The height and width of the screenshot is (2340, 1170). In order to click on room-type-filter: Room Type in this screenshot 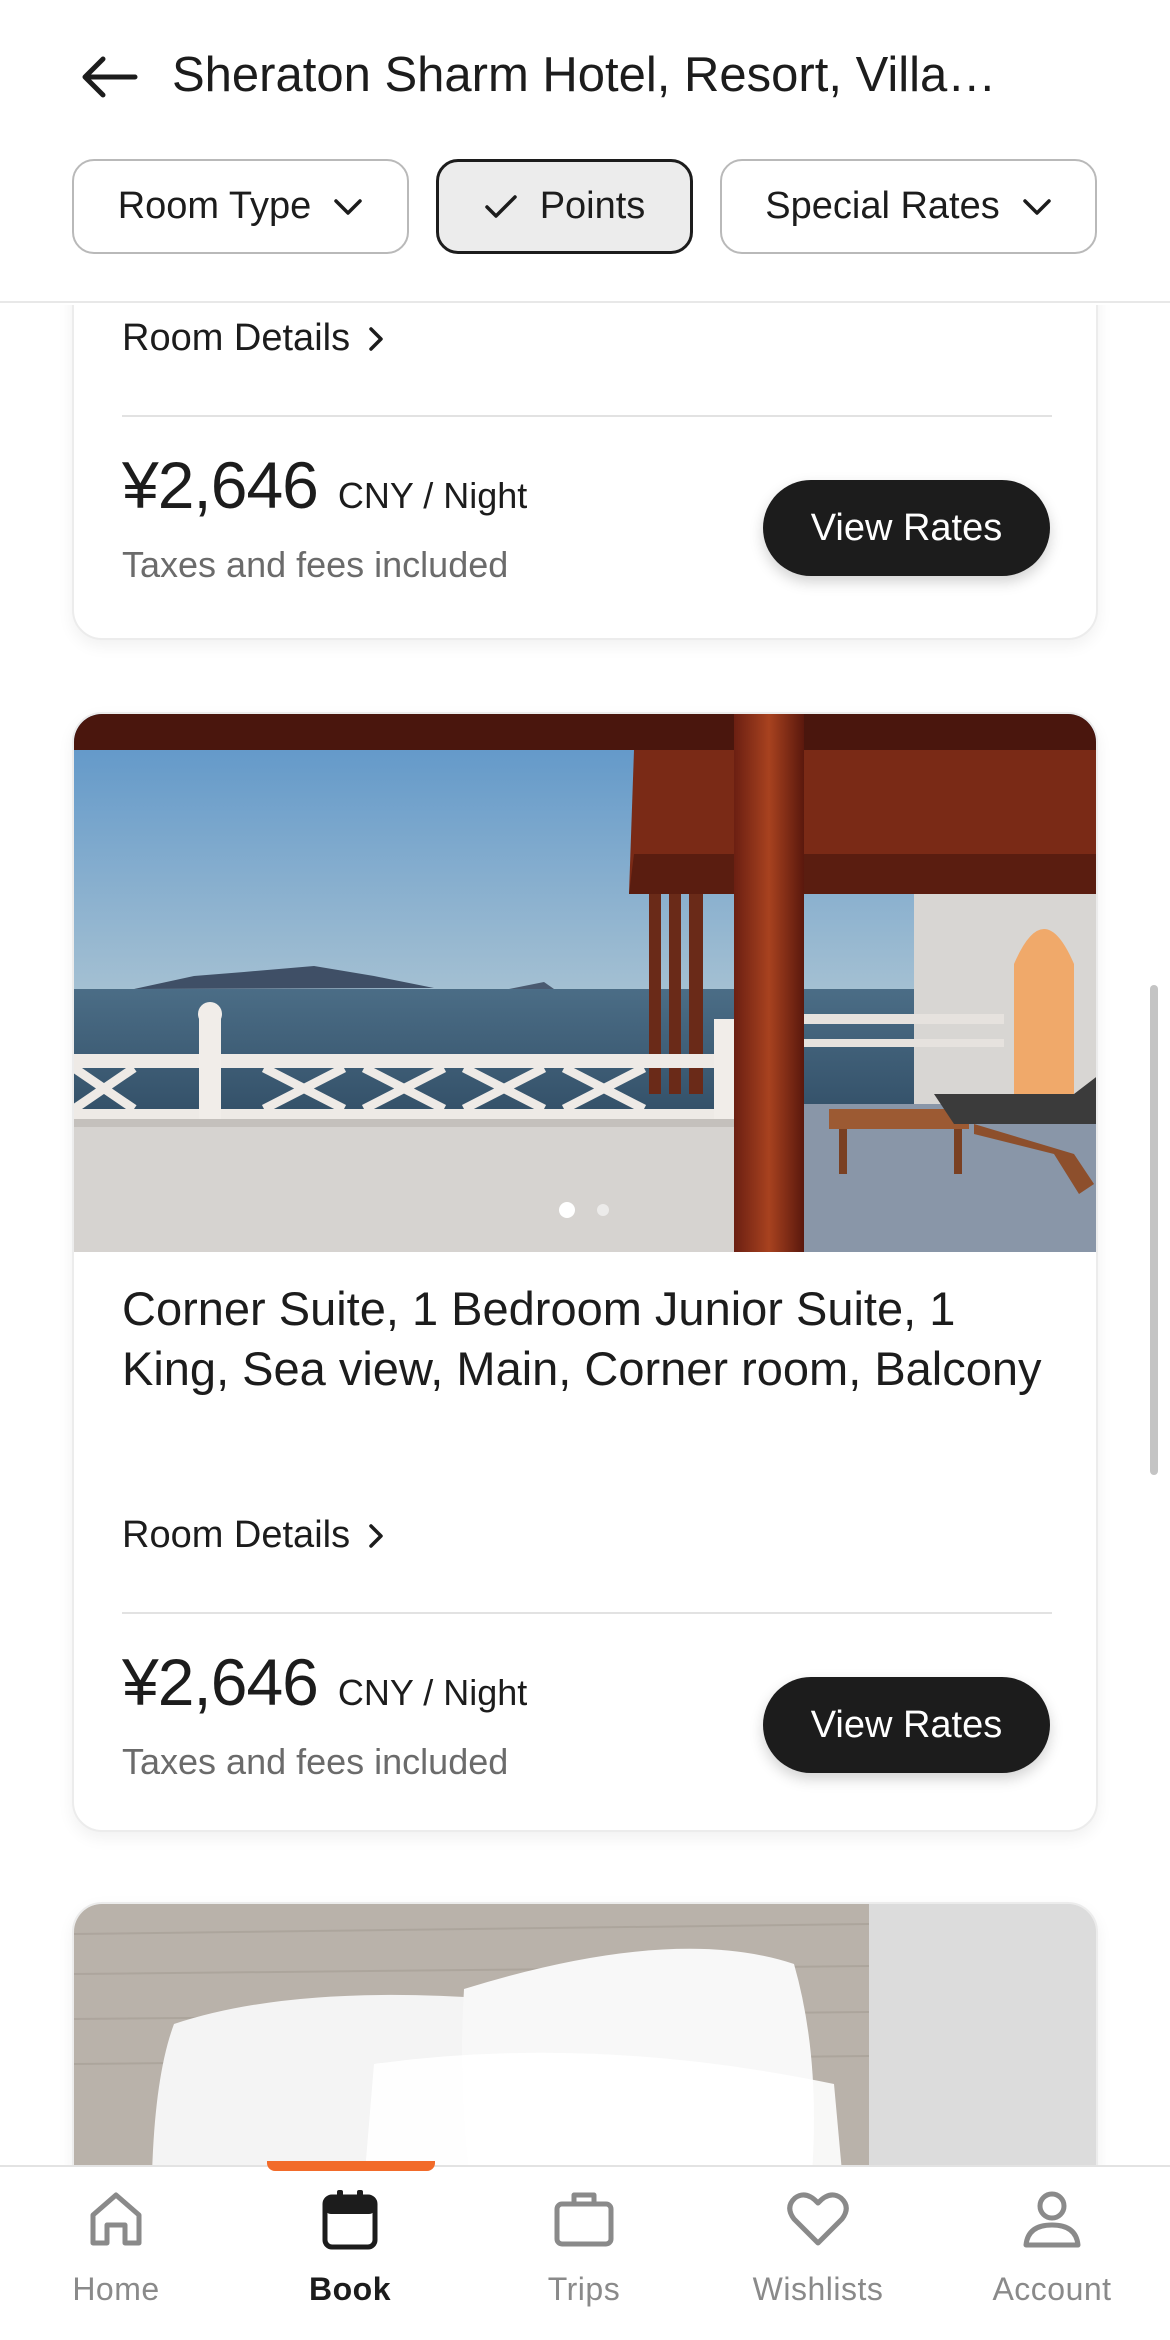, I will do `click(240, 206)`.